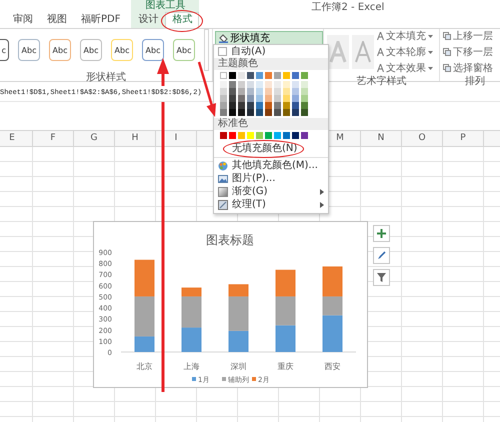  I want to click on arrange-button: 上移一层, so click(468, 36).